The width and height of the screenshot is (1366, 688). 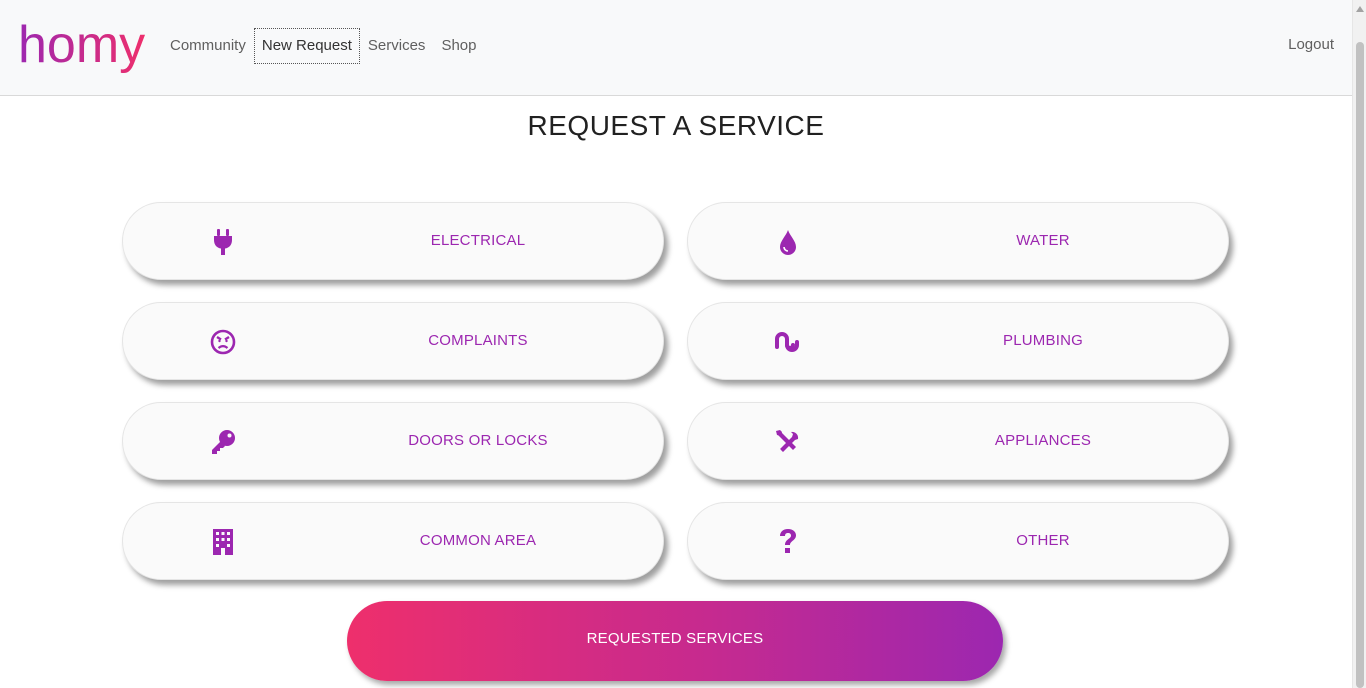 What do you see at coordinates (1043, 440) in the screenshot?
I see `service-label: APPLIANCES` at bounding box center [1043, 440].